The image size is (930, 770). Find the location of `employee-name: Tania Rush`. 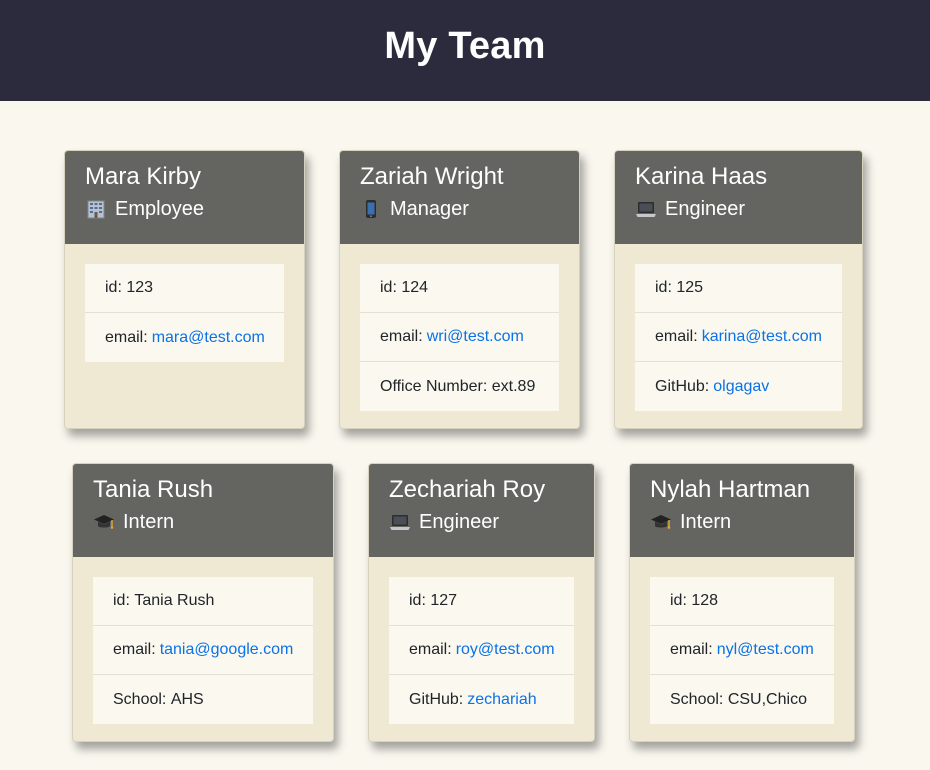

employee-name: Tania Rush is located at coordinates (153, 489).